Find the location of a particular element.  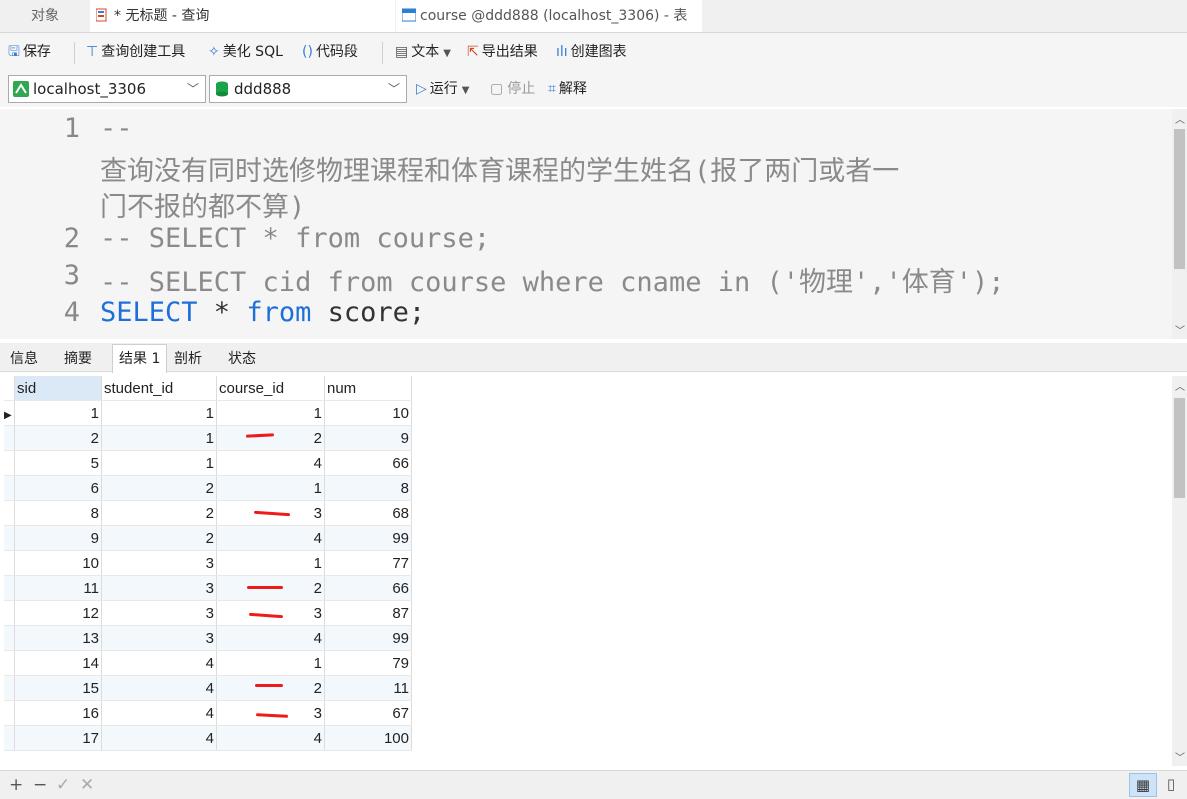

tab-profile: 剖析 is located at coordinates (188, 359).